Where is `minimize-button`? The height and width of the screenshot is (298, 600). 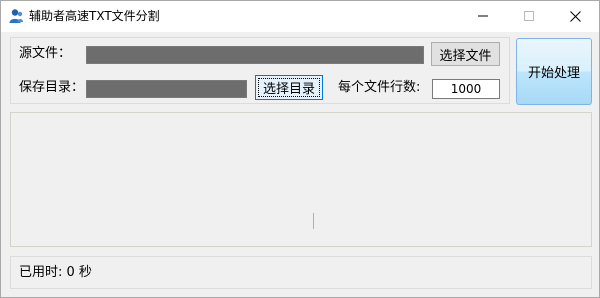 minimize-button is located at coordinates (483, 16).